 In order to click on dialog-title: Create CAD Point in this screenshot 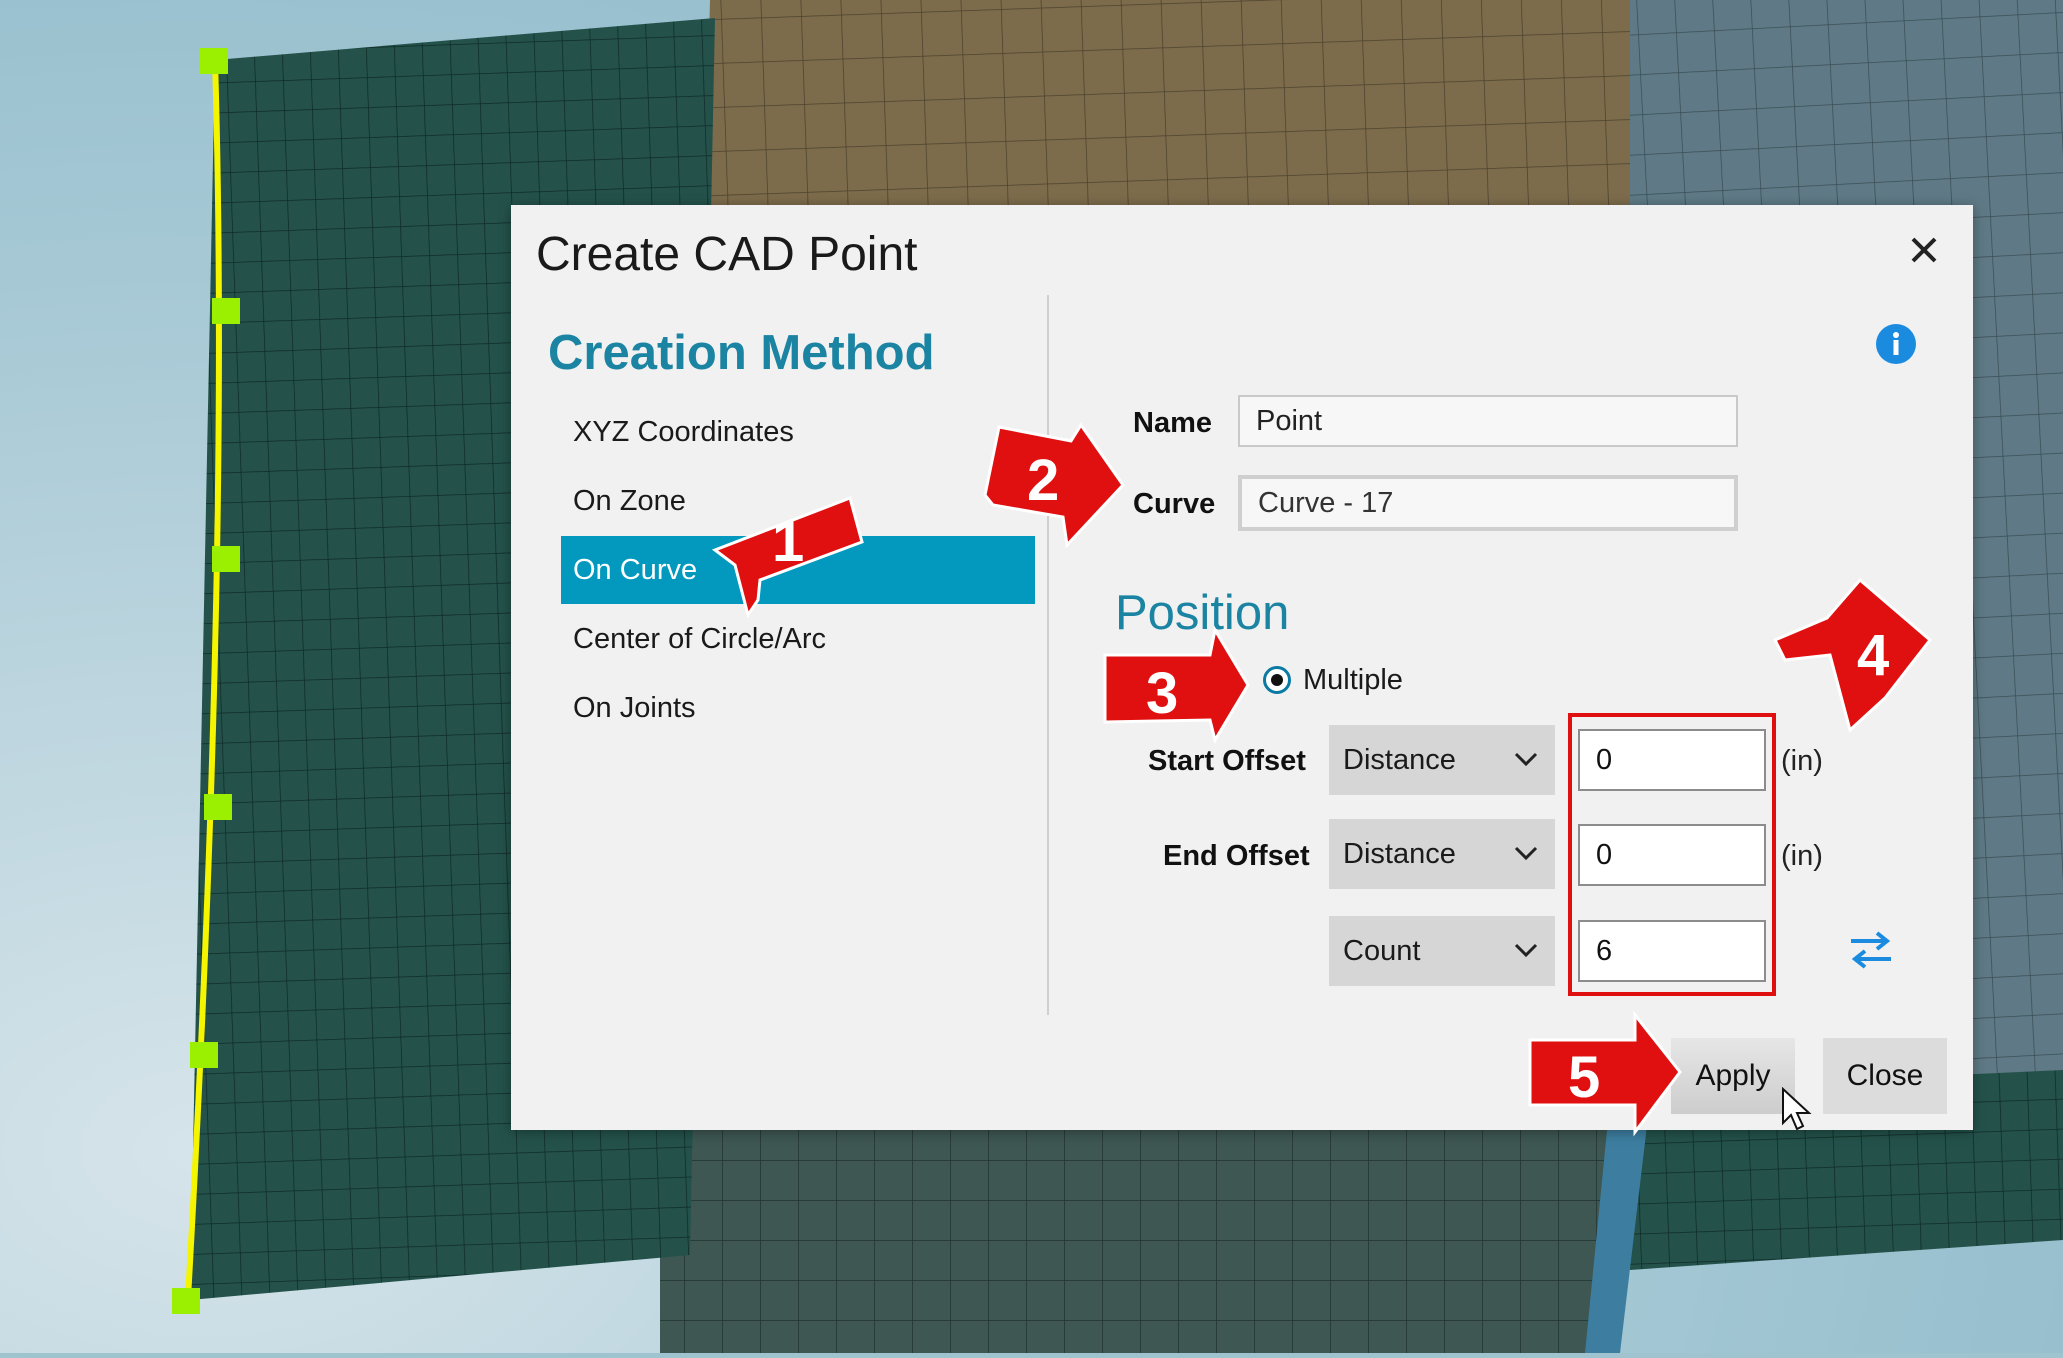, I will do `click(727, 254)`.